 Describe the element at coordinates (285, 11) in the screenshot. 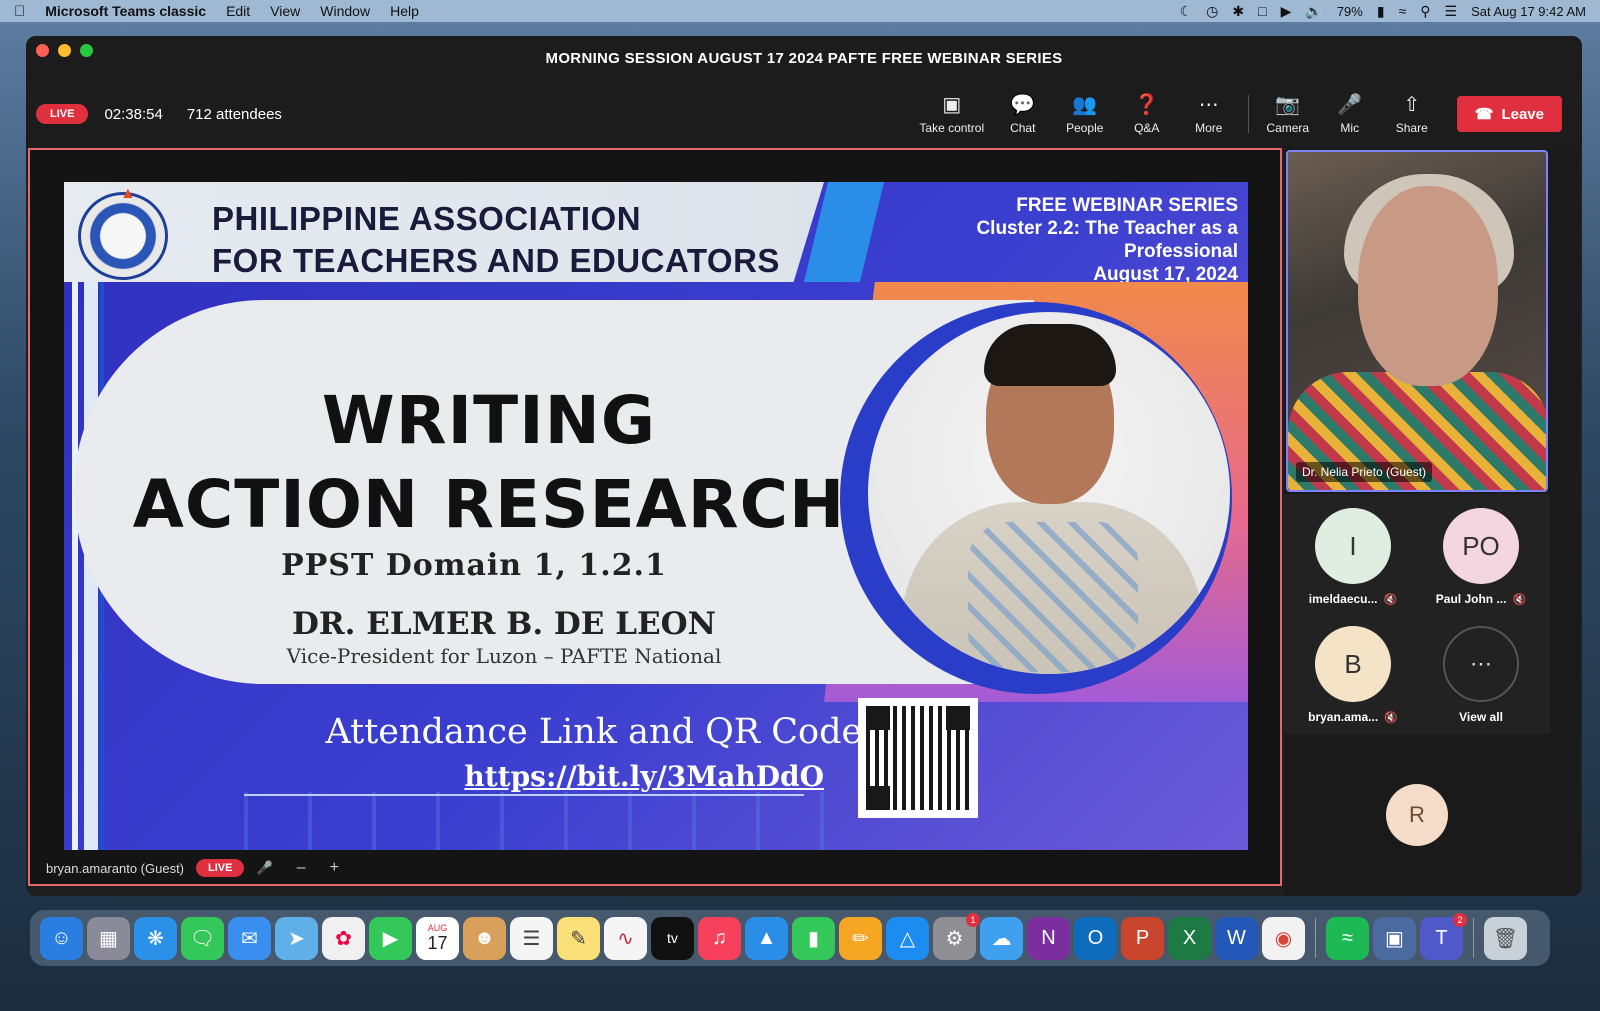

I see `menu-view: View` at that location.